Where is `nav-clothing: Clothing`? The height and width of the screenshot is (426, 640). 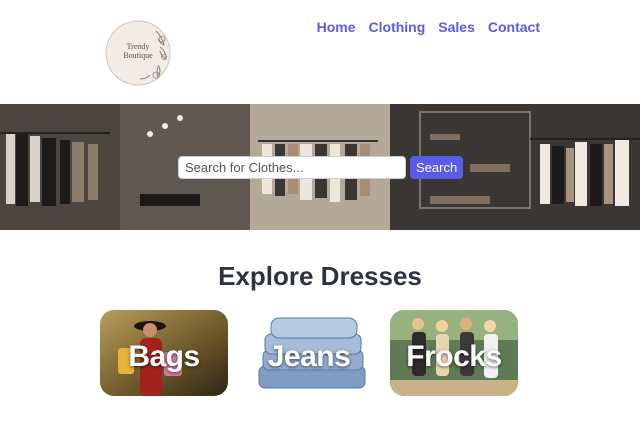 nav-clothing: Clothing is located at coordinates (397, 27).